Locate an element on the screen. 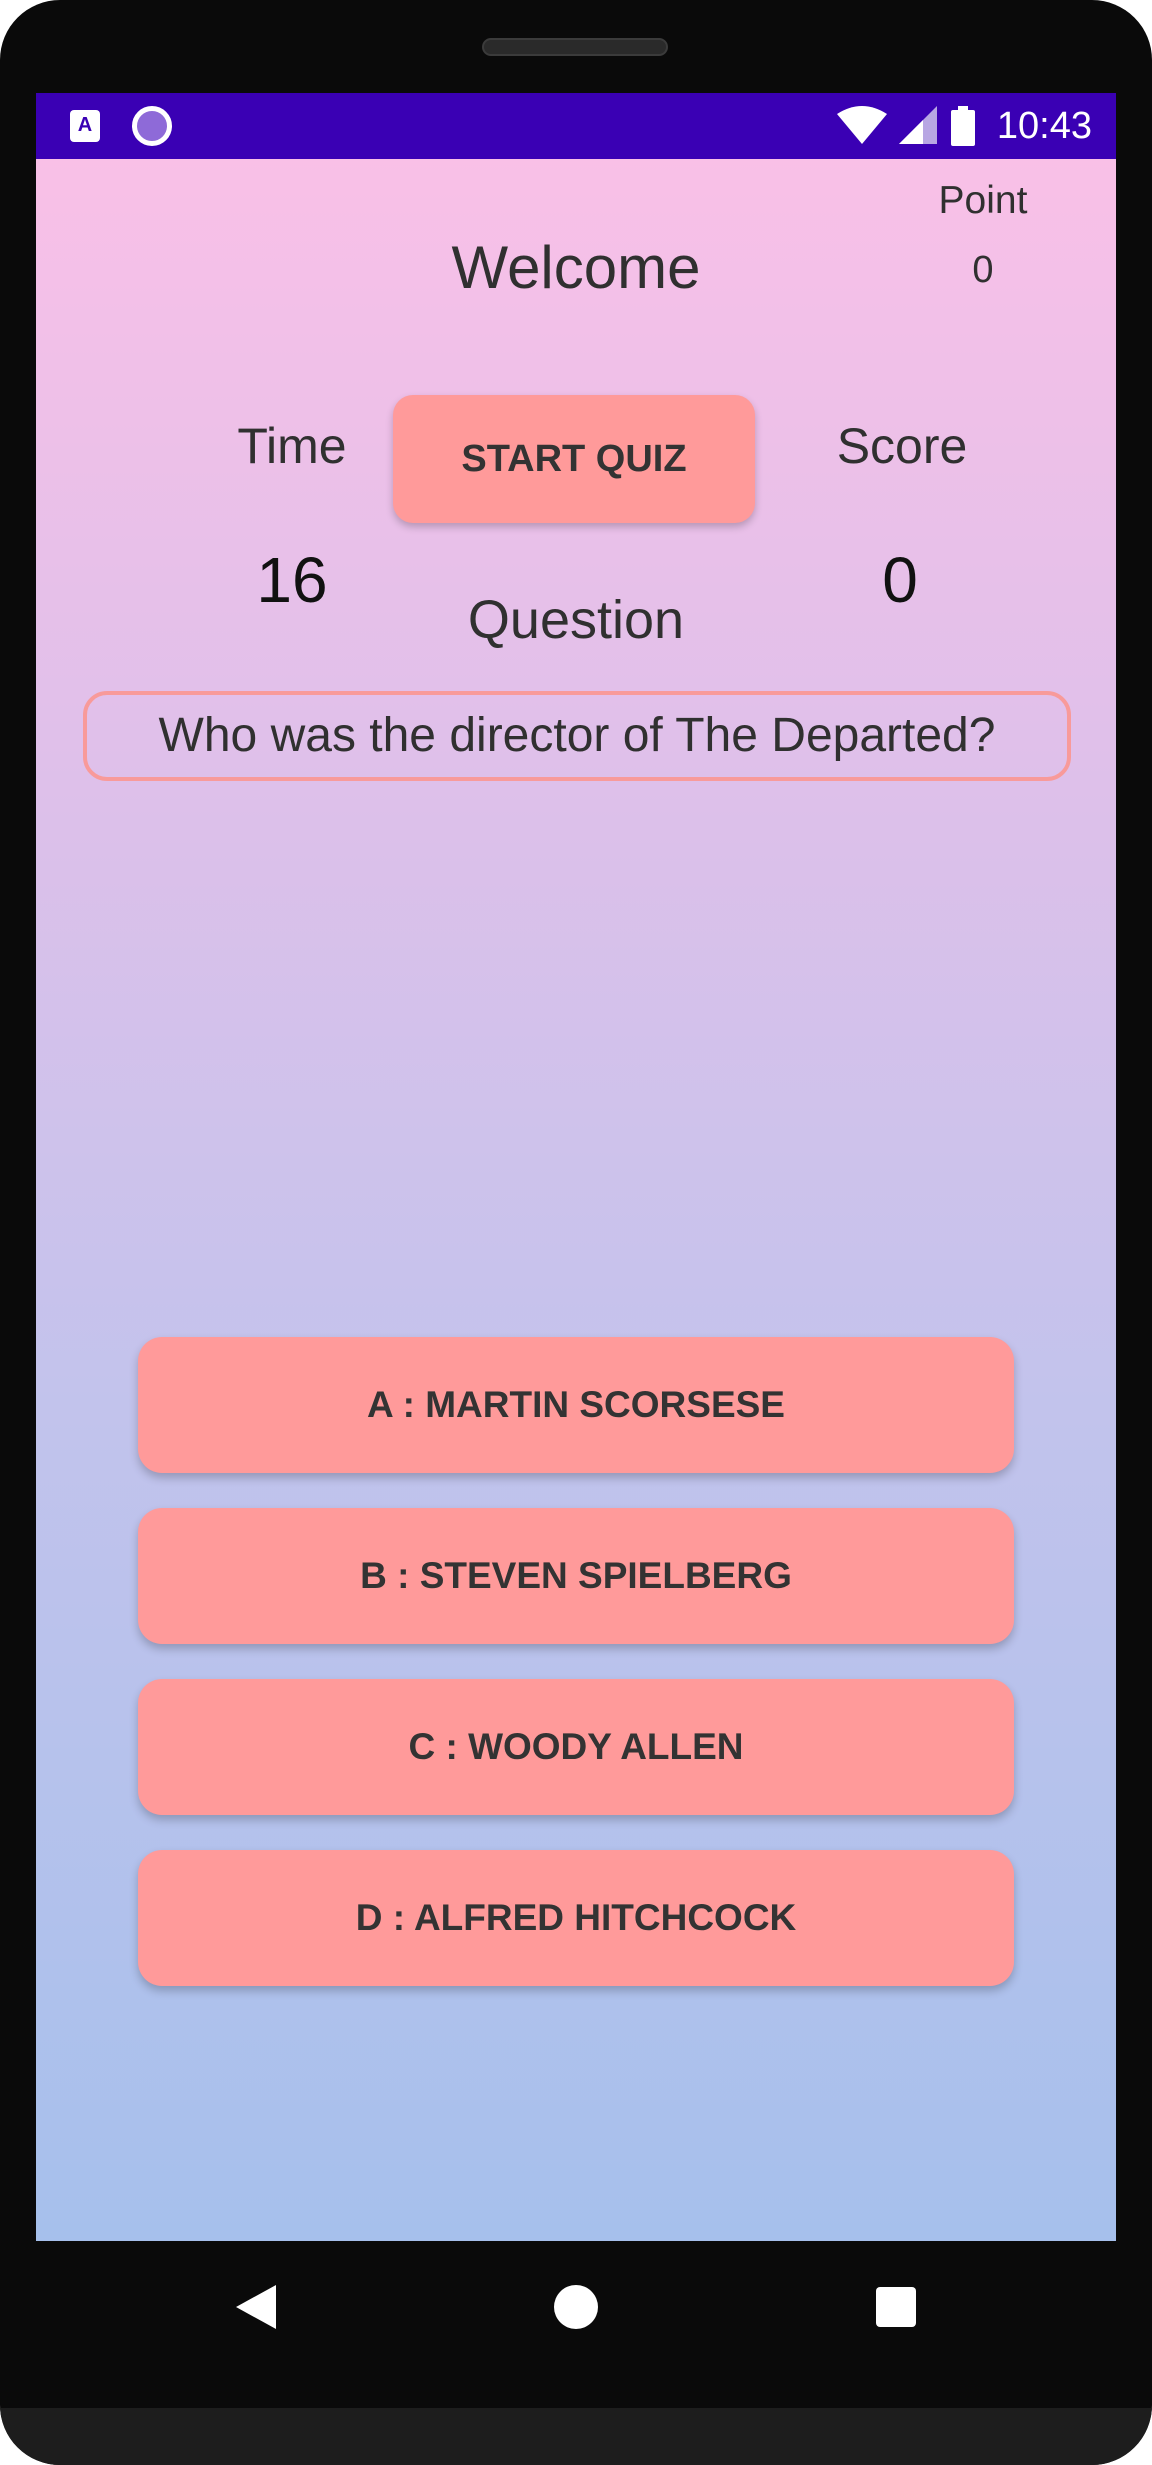 This screenshot has height=2465, width=1152. time-label: Time is located at coordinates (292, 446).